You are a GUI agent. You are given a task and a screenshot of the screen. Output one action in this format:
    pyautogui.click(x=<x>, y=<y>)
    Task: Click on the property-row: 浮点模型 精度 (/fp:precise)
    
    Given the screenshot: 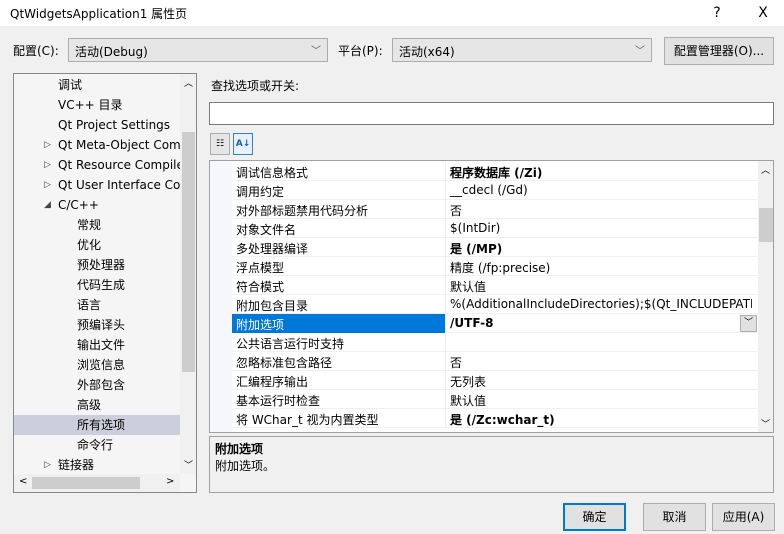 What is the action you would take?
    pyautogui.click(x=495, y=266)
    